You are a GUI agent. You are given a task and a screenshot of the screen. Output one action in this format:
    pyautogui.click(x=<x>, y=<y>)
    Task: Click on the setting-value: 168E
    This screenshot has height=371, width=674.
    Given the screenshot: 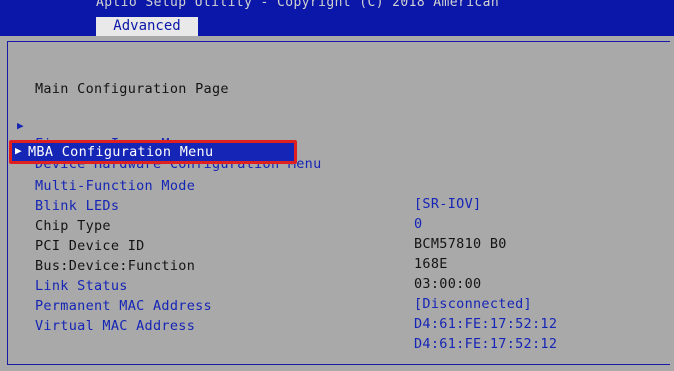 What is the action you would take?
    pyautogui.click(x=431, y=264)
    